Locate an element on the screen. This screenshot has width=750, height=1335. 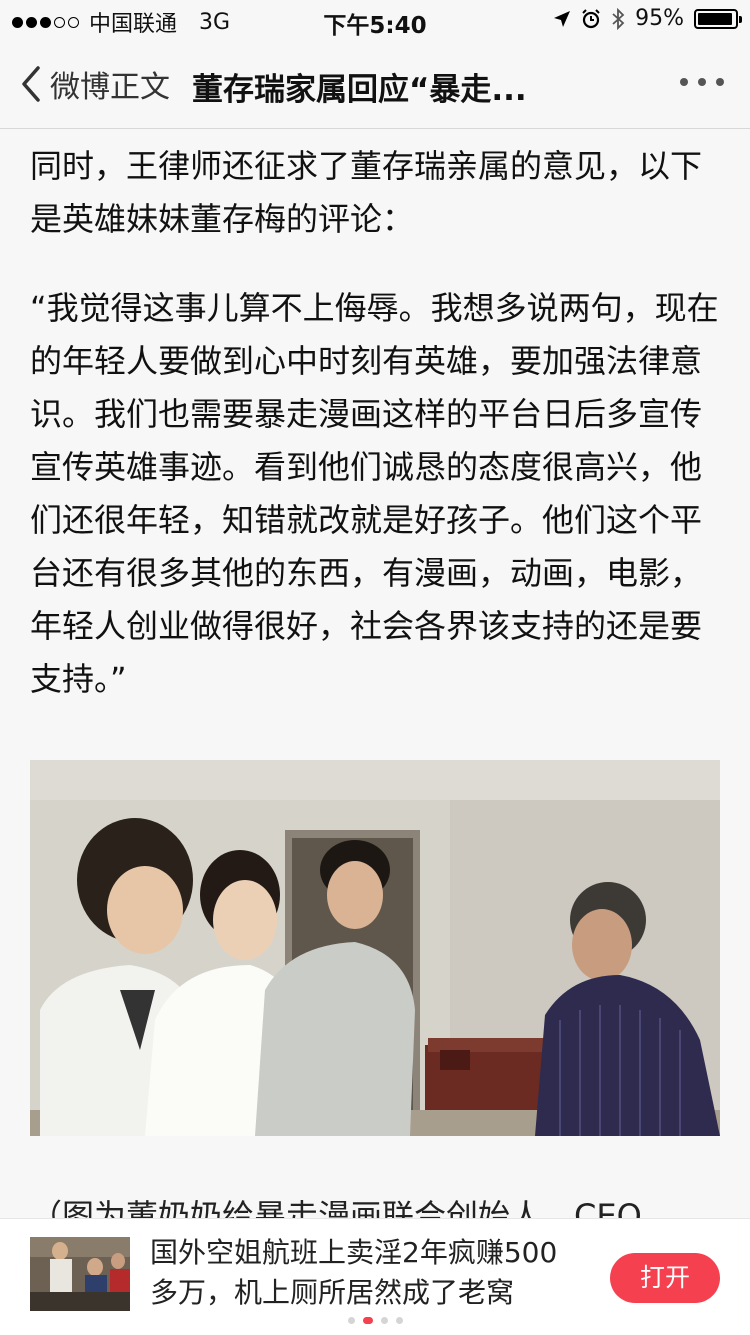
open-app-button: 打开 is located at coordinates (665, 1278).